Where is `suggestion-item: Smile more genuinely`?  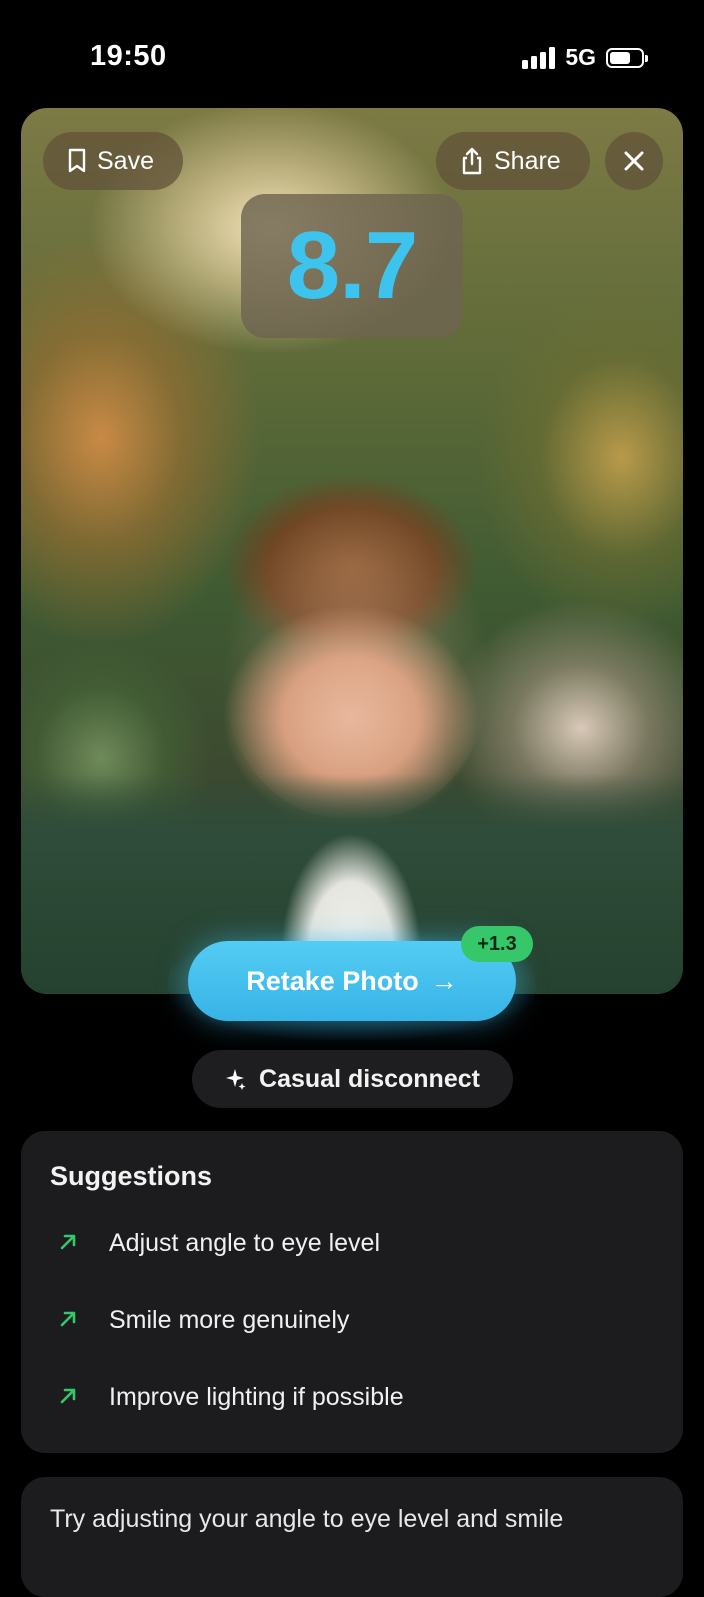 suggestion-item: Smile more genuinely is located at coordinates (204, 1320).